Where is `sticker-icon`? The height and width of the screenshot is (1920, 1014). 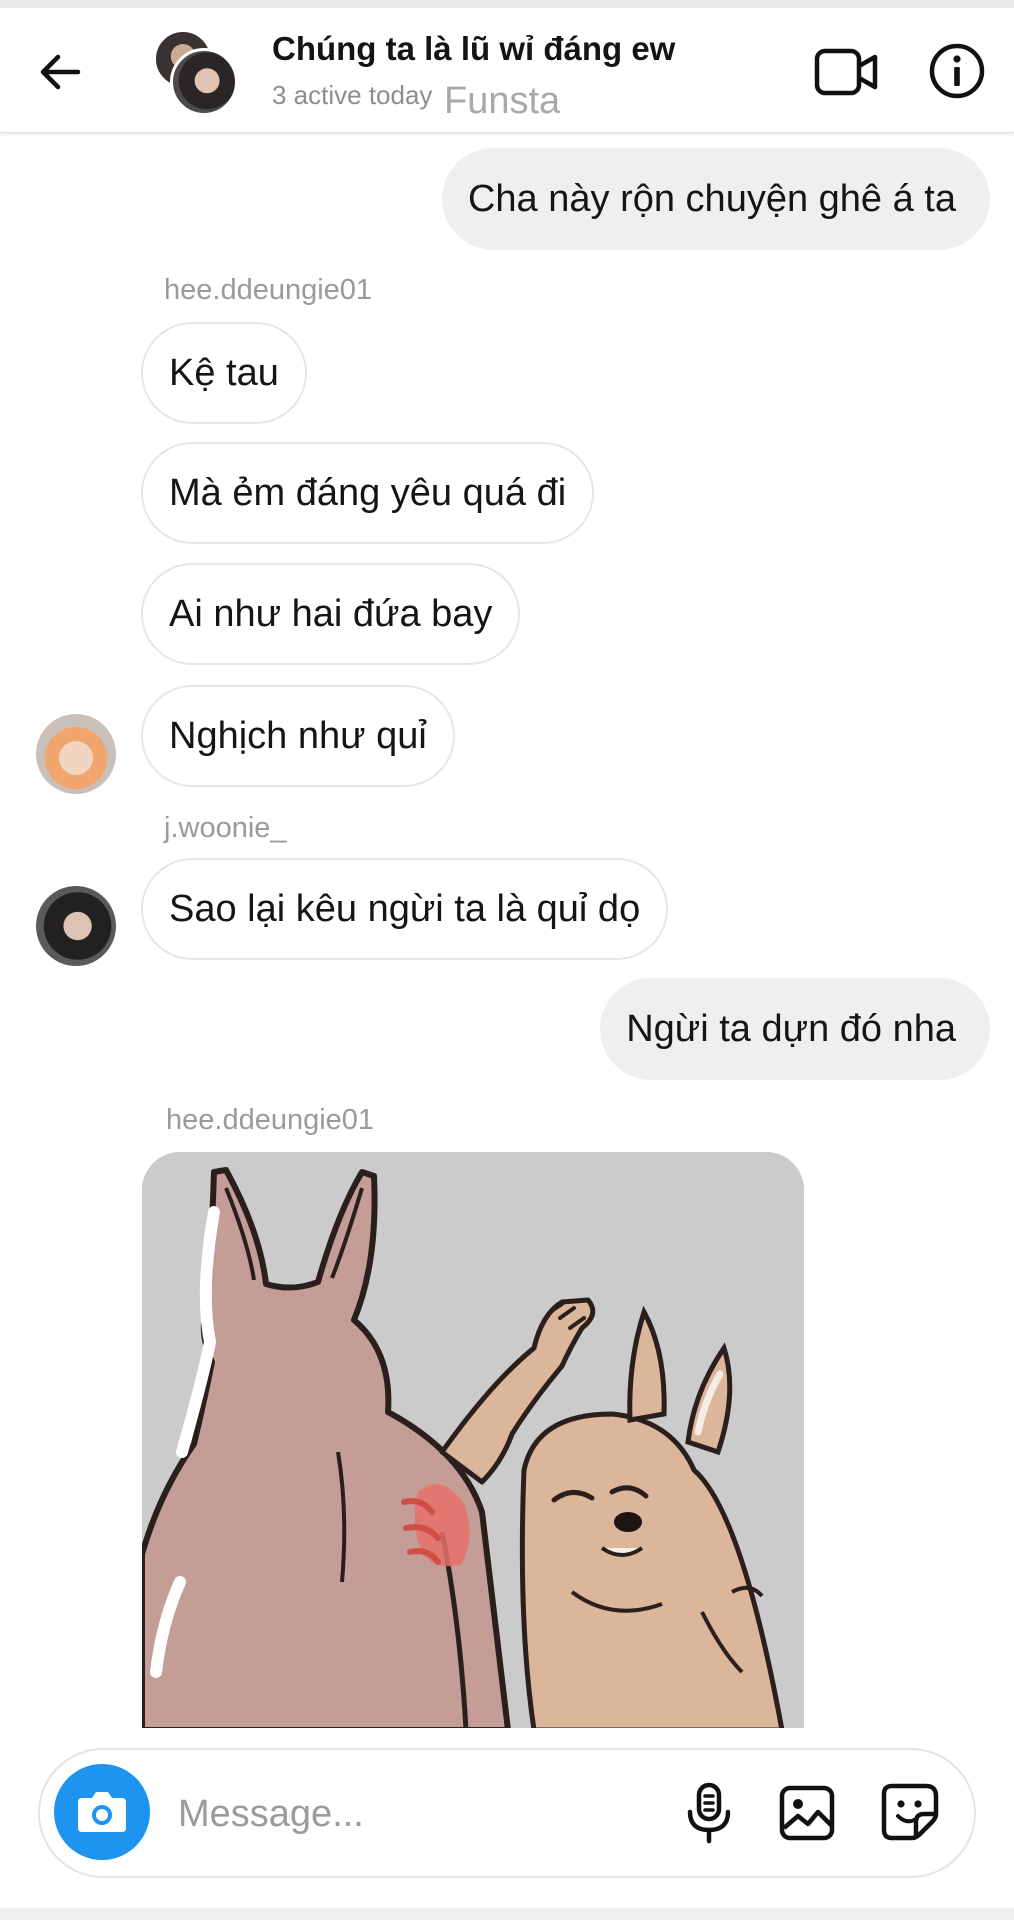 sticker-icon is located at coordinates (910, 1812).